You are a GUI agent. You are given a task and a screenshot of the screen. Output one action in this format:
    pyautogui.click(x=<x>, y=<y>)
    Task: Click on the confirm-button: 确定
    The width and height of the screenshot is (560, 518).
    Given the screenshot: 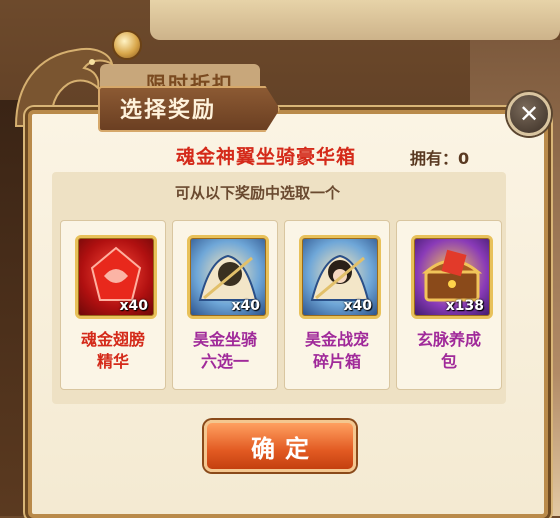 What is the action you would take?
    pyautogui.click(x=280, y=446)
    